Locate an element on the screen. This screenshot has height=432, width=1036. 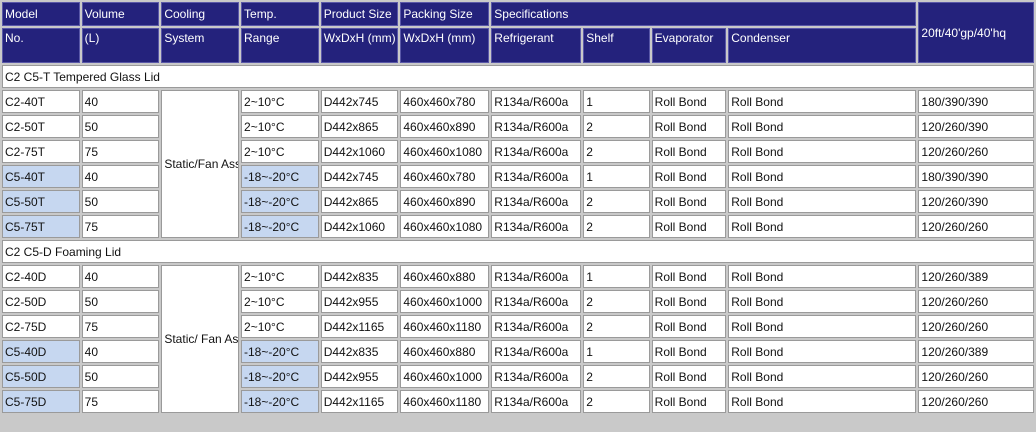
model-no-cell: C5-50T is located at coordinates (41, 201).